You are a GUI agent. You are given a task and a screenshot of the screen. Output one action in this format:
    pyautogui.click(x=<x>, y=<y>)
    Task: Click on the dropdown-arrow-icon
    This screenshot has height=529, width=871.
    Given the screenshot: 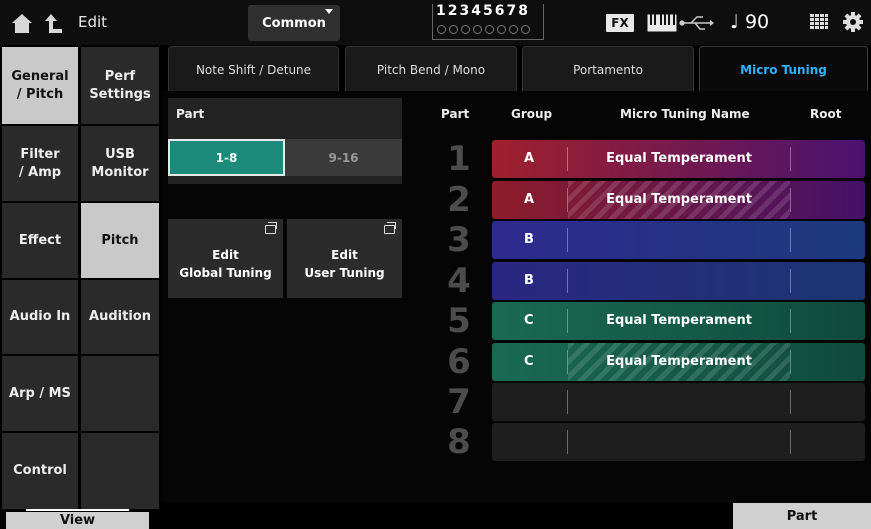 What is the action you would take?
    pyautogui.click(x=329, y=11)
    